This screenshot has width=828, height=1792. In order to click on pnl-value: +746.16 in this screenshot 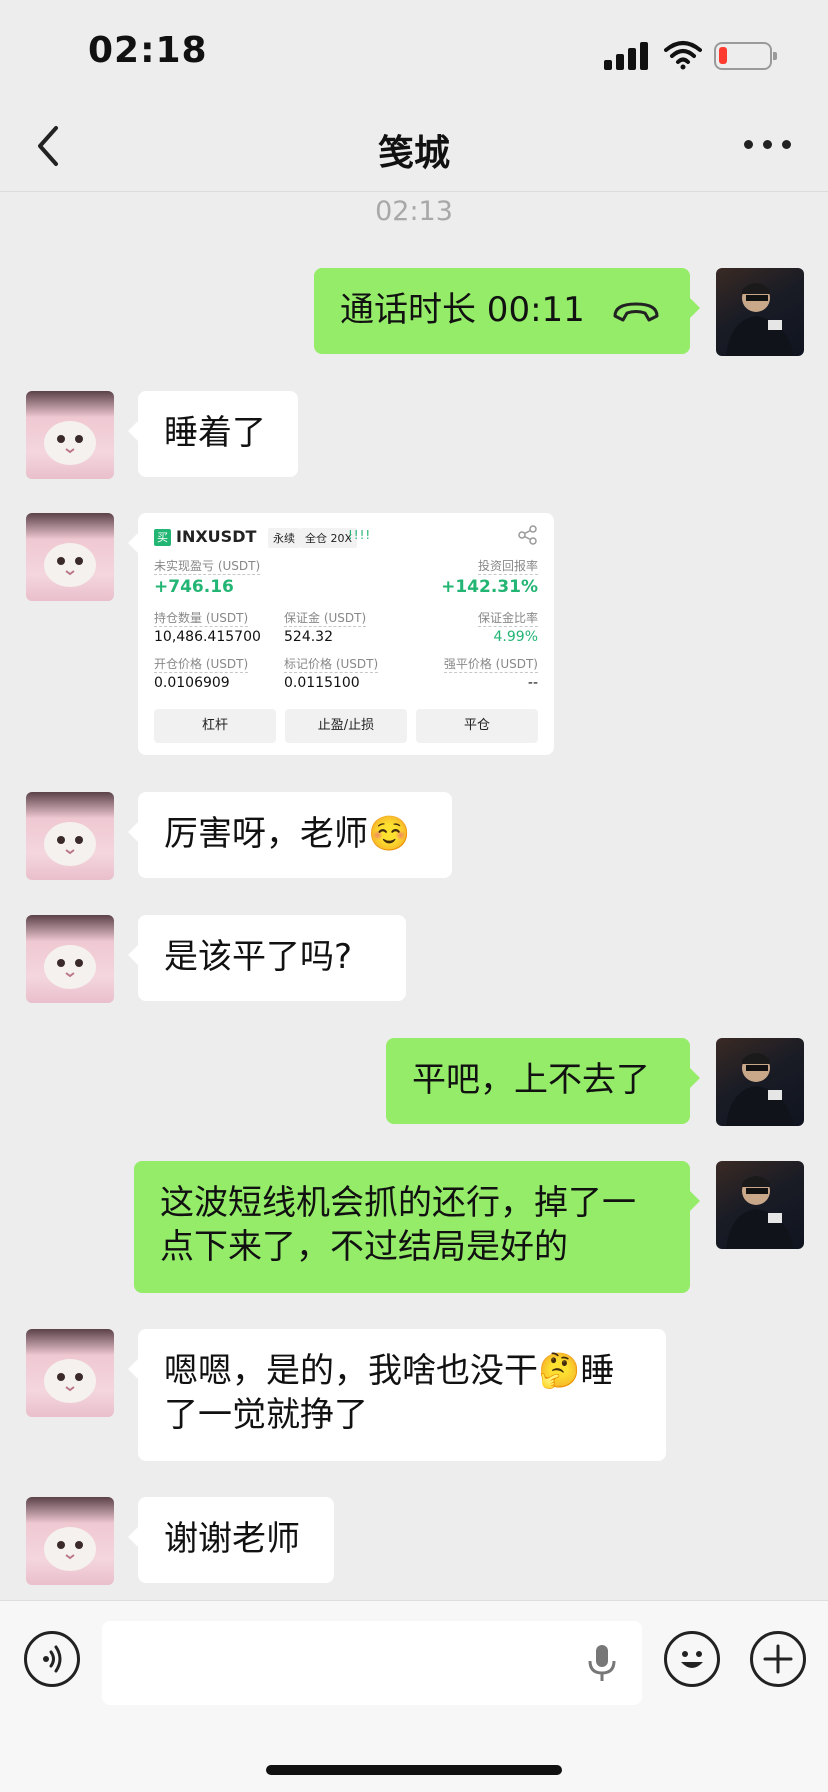, I will do `click(194, 587)`.